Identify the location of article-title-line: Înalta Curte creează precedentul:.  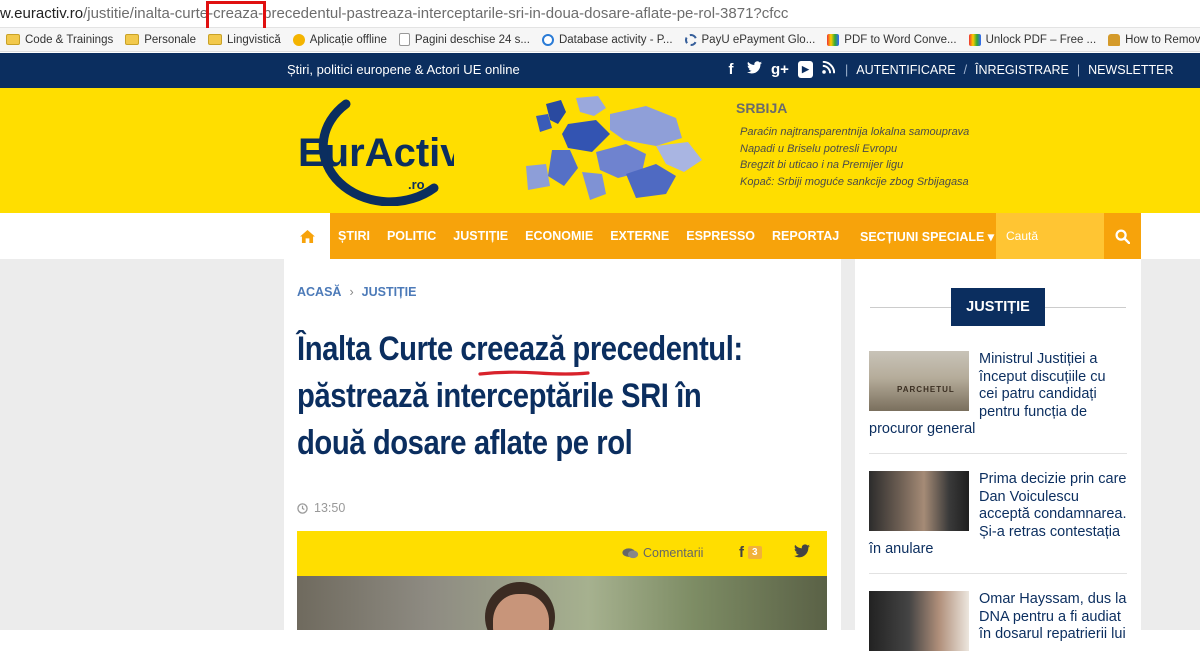
(520, 349).